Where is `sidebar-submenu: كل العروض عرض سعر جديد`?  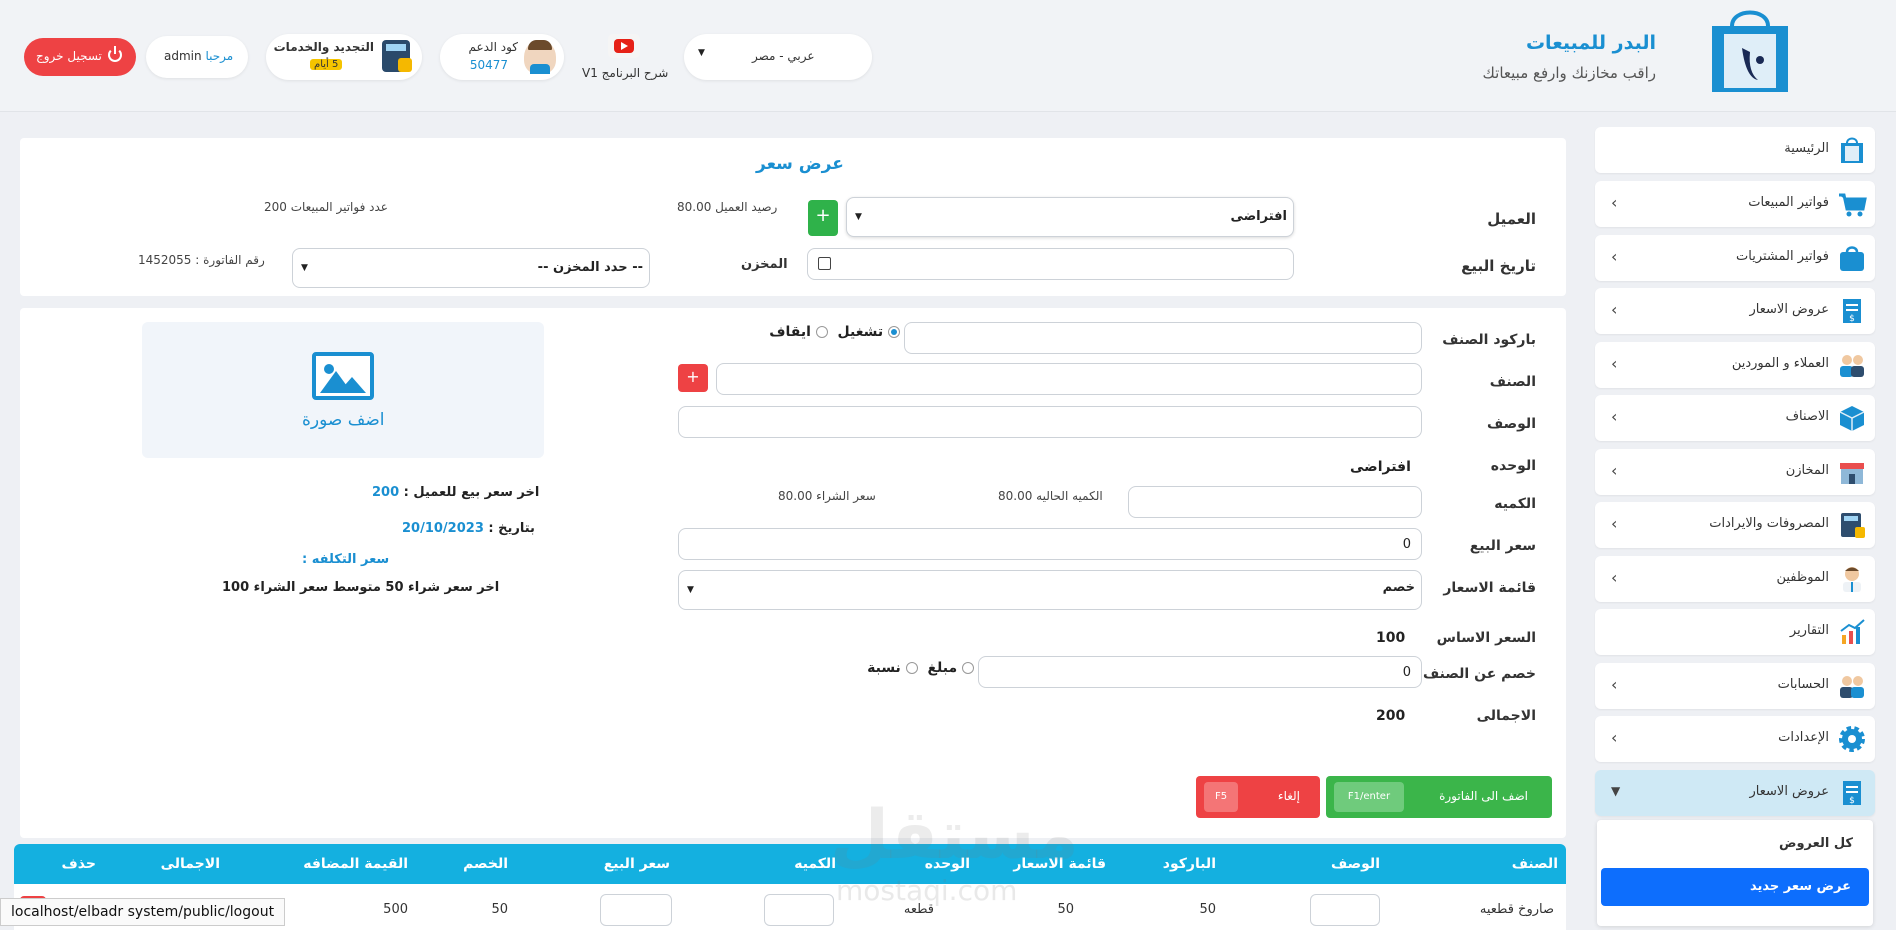
sidebar-submenu: كل العروض عرض سعر جديد is located at coordinates (1735, 873).